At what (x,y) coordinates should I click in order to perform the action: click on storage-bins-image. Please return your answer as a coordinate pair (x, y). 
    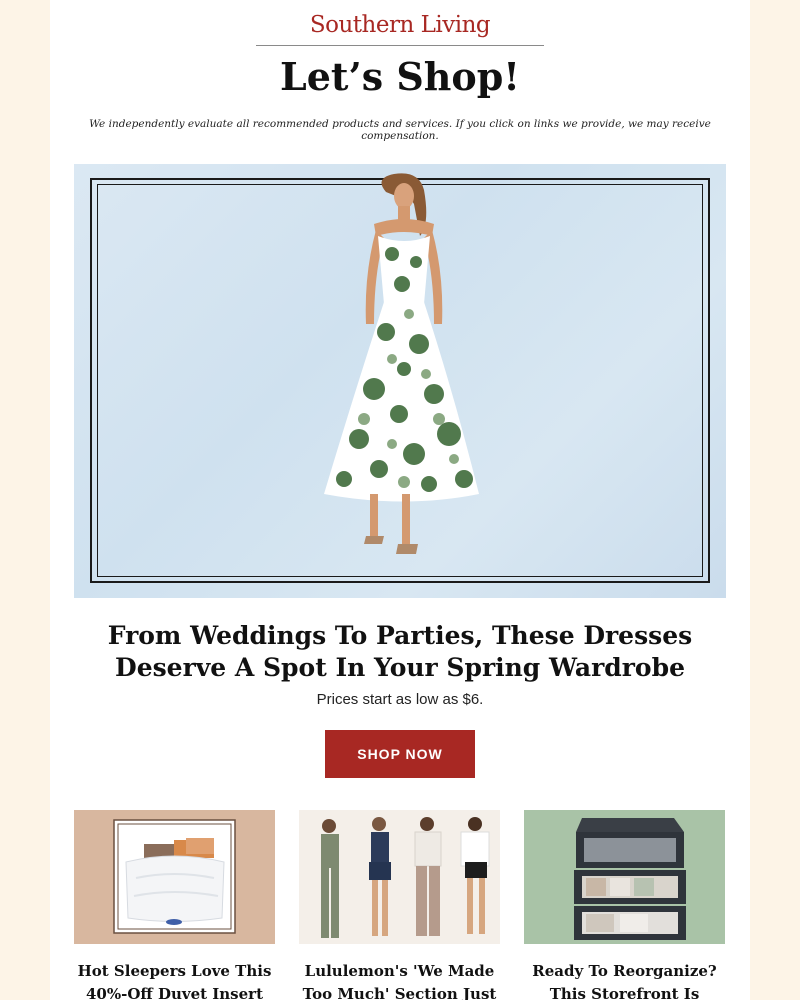
    Looking at the image, I should click on (624, 877).